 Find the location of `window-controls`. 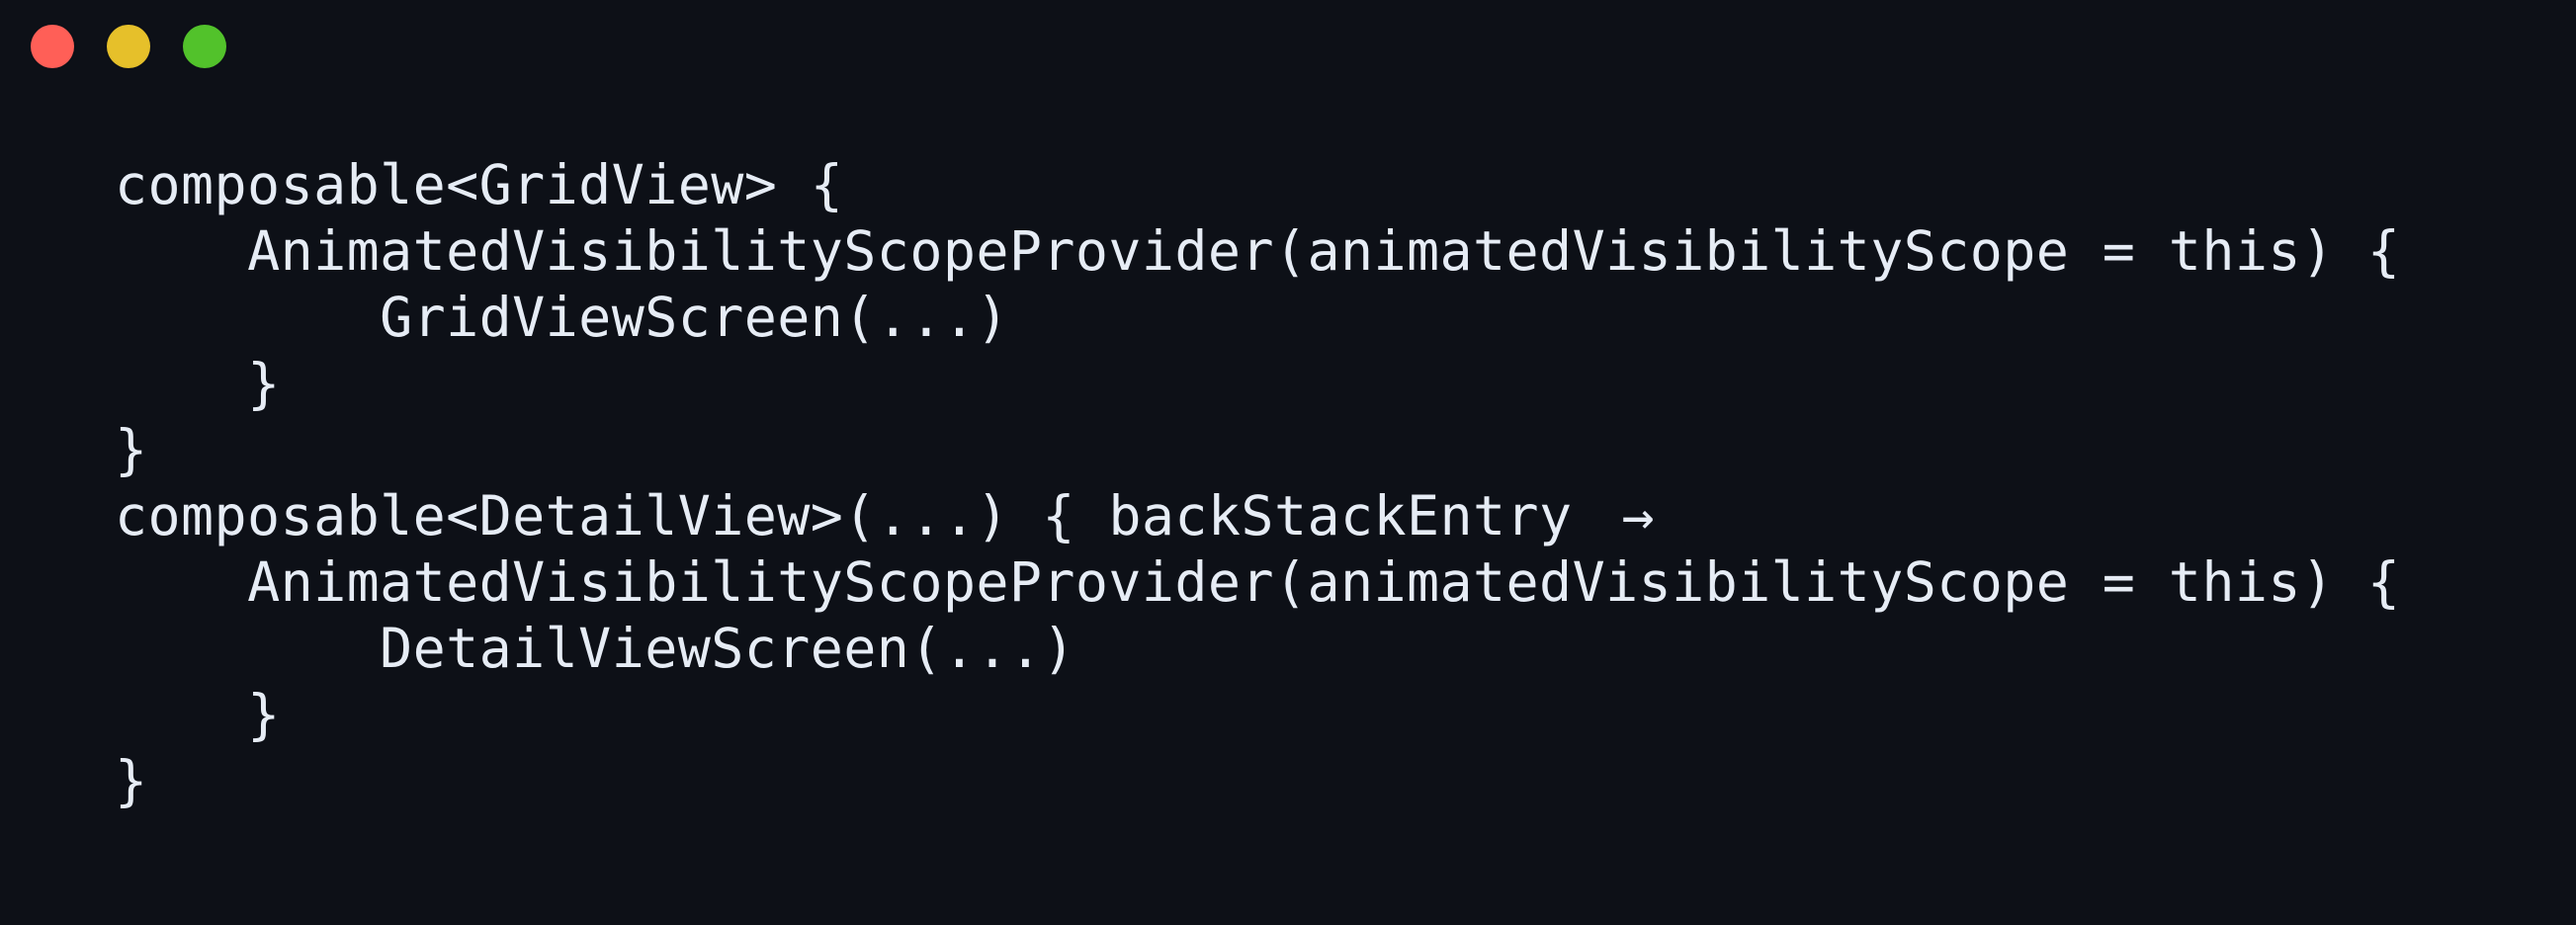

window-controls is located at coordinates (128, 47).